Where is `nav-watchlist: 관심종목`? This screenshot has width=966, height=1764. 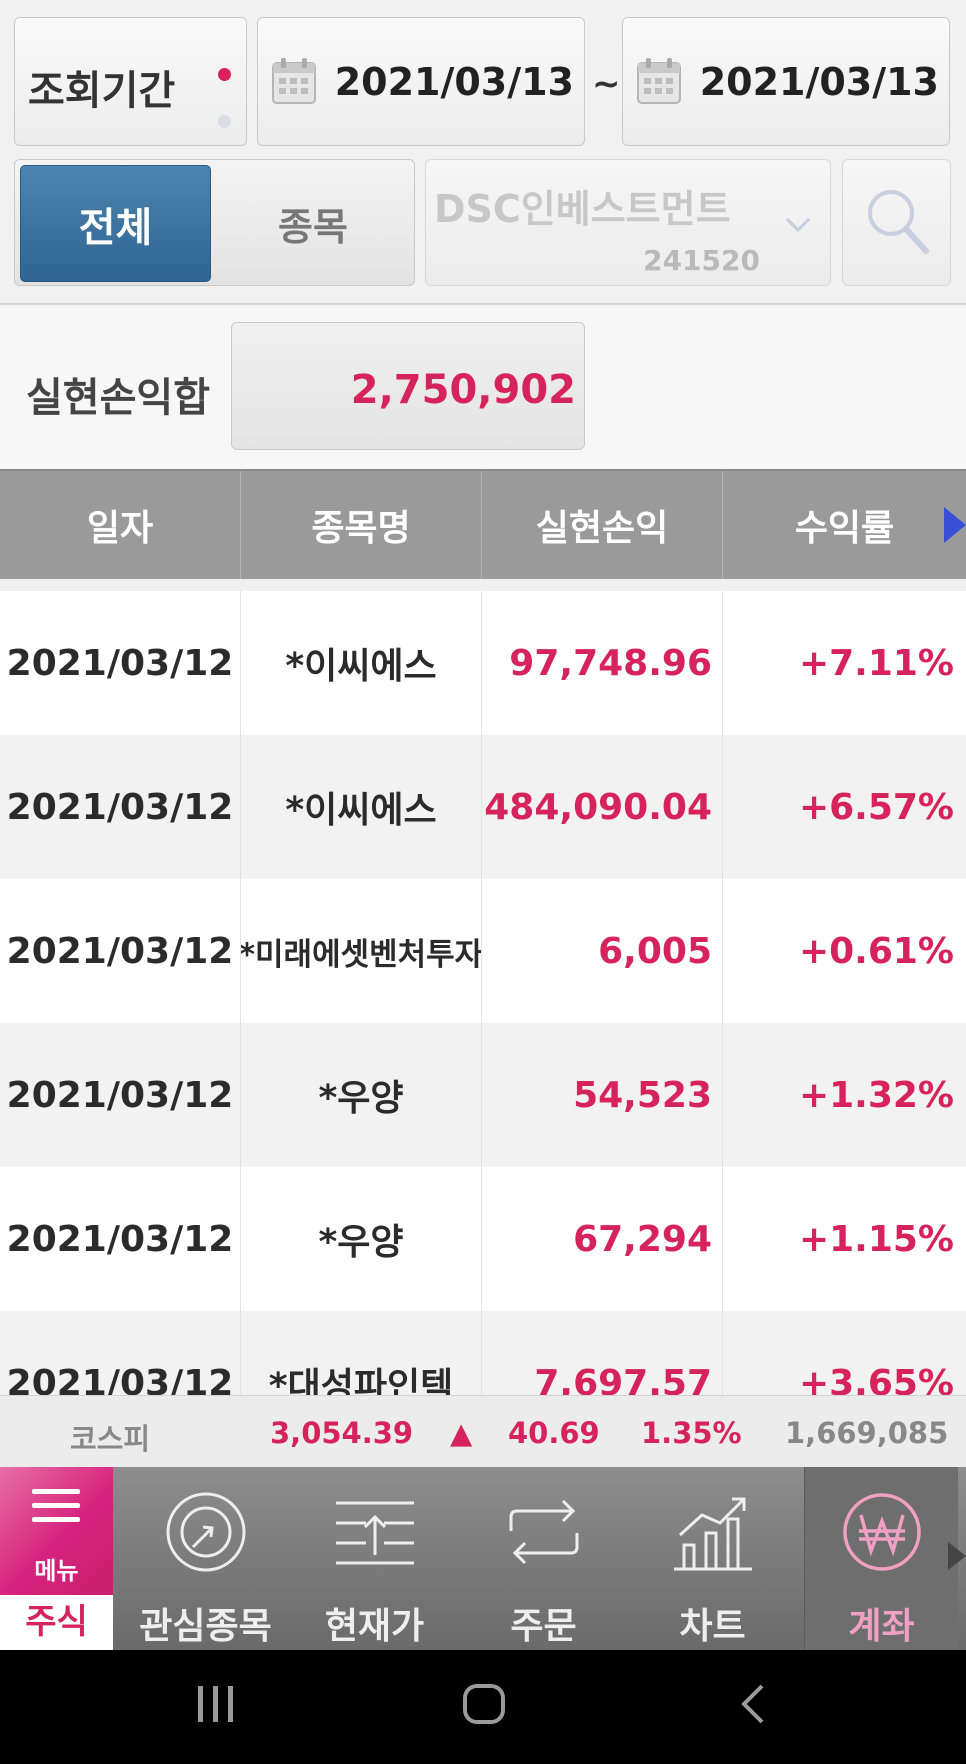 nav-watchlist: 관심종목 is located at coordinates (205, 1558).